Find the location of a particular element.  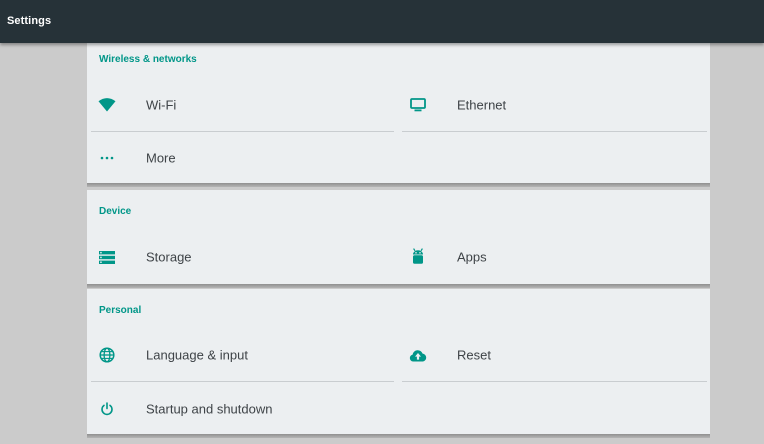

settings-item-ethernet: Ethernet is located at coordinates (554, 105).